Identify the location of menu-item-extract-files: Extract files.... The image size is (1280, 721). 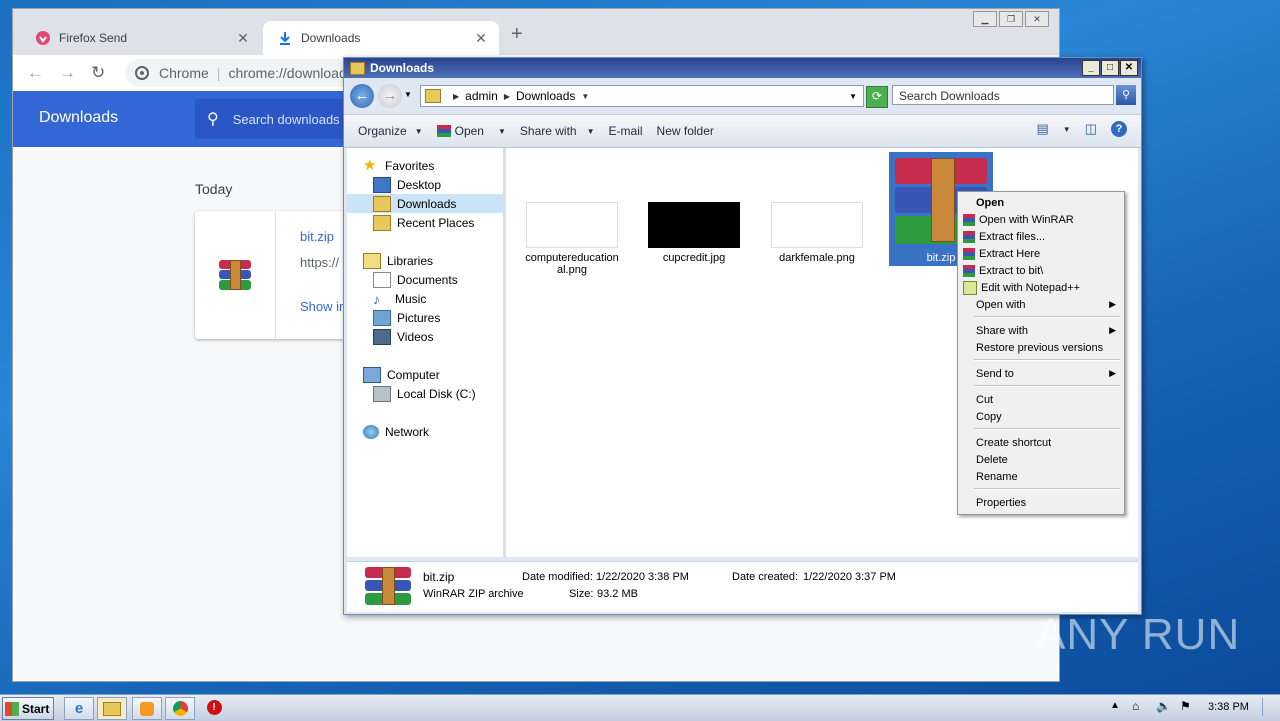
(1041, 236).